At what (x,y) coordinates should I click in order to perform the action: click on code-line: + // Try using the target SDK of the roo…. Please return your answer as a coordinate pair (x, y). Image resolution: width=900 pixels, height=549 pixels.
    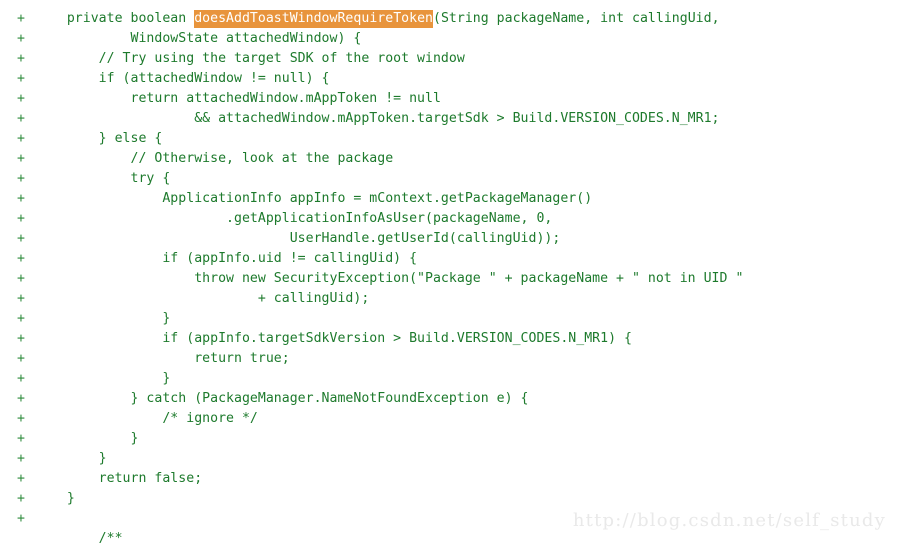
    Looking at the image, I should click on (450, 59).